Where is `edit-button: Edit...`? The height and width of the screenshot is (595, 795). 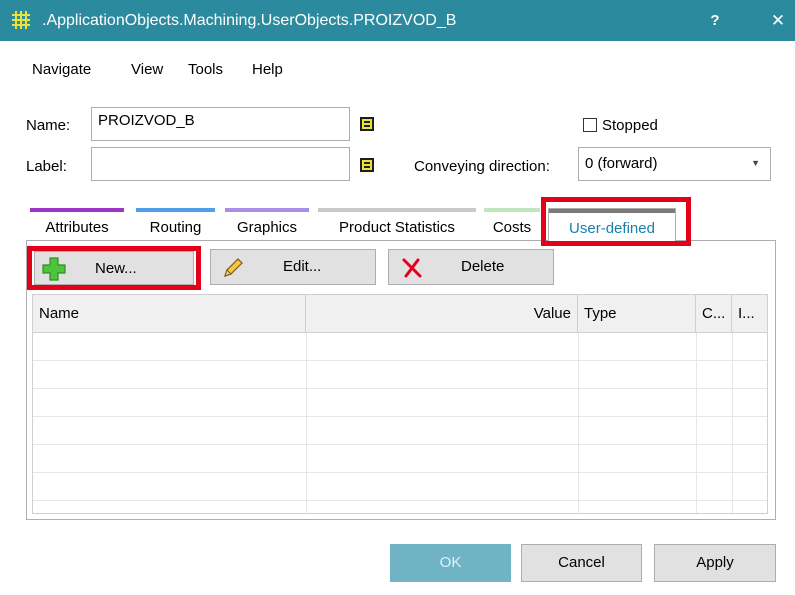
edit-button: Edit... is located at coordinates (293, 267).